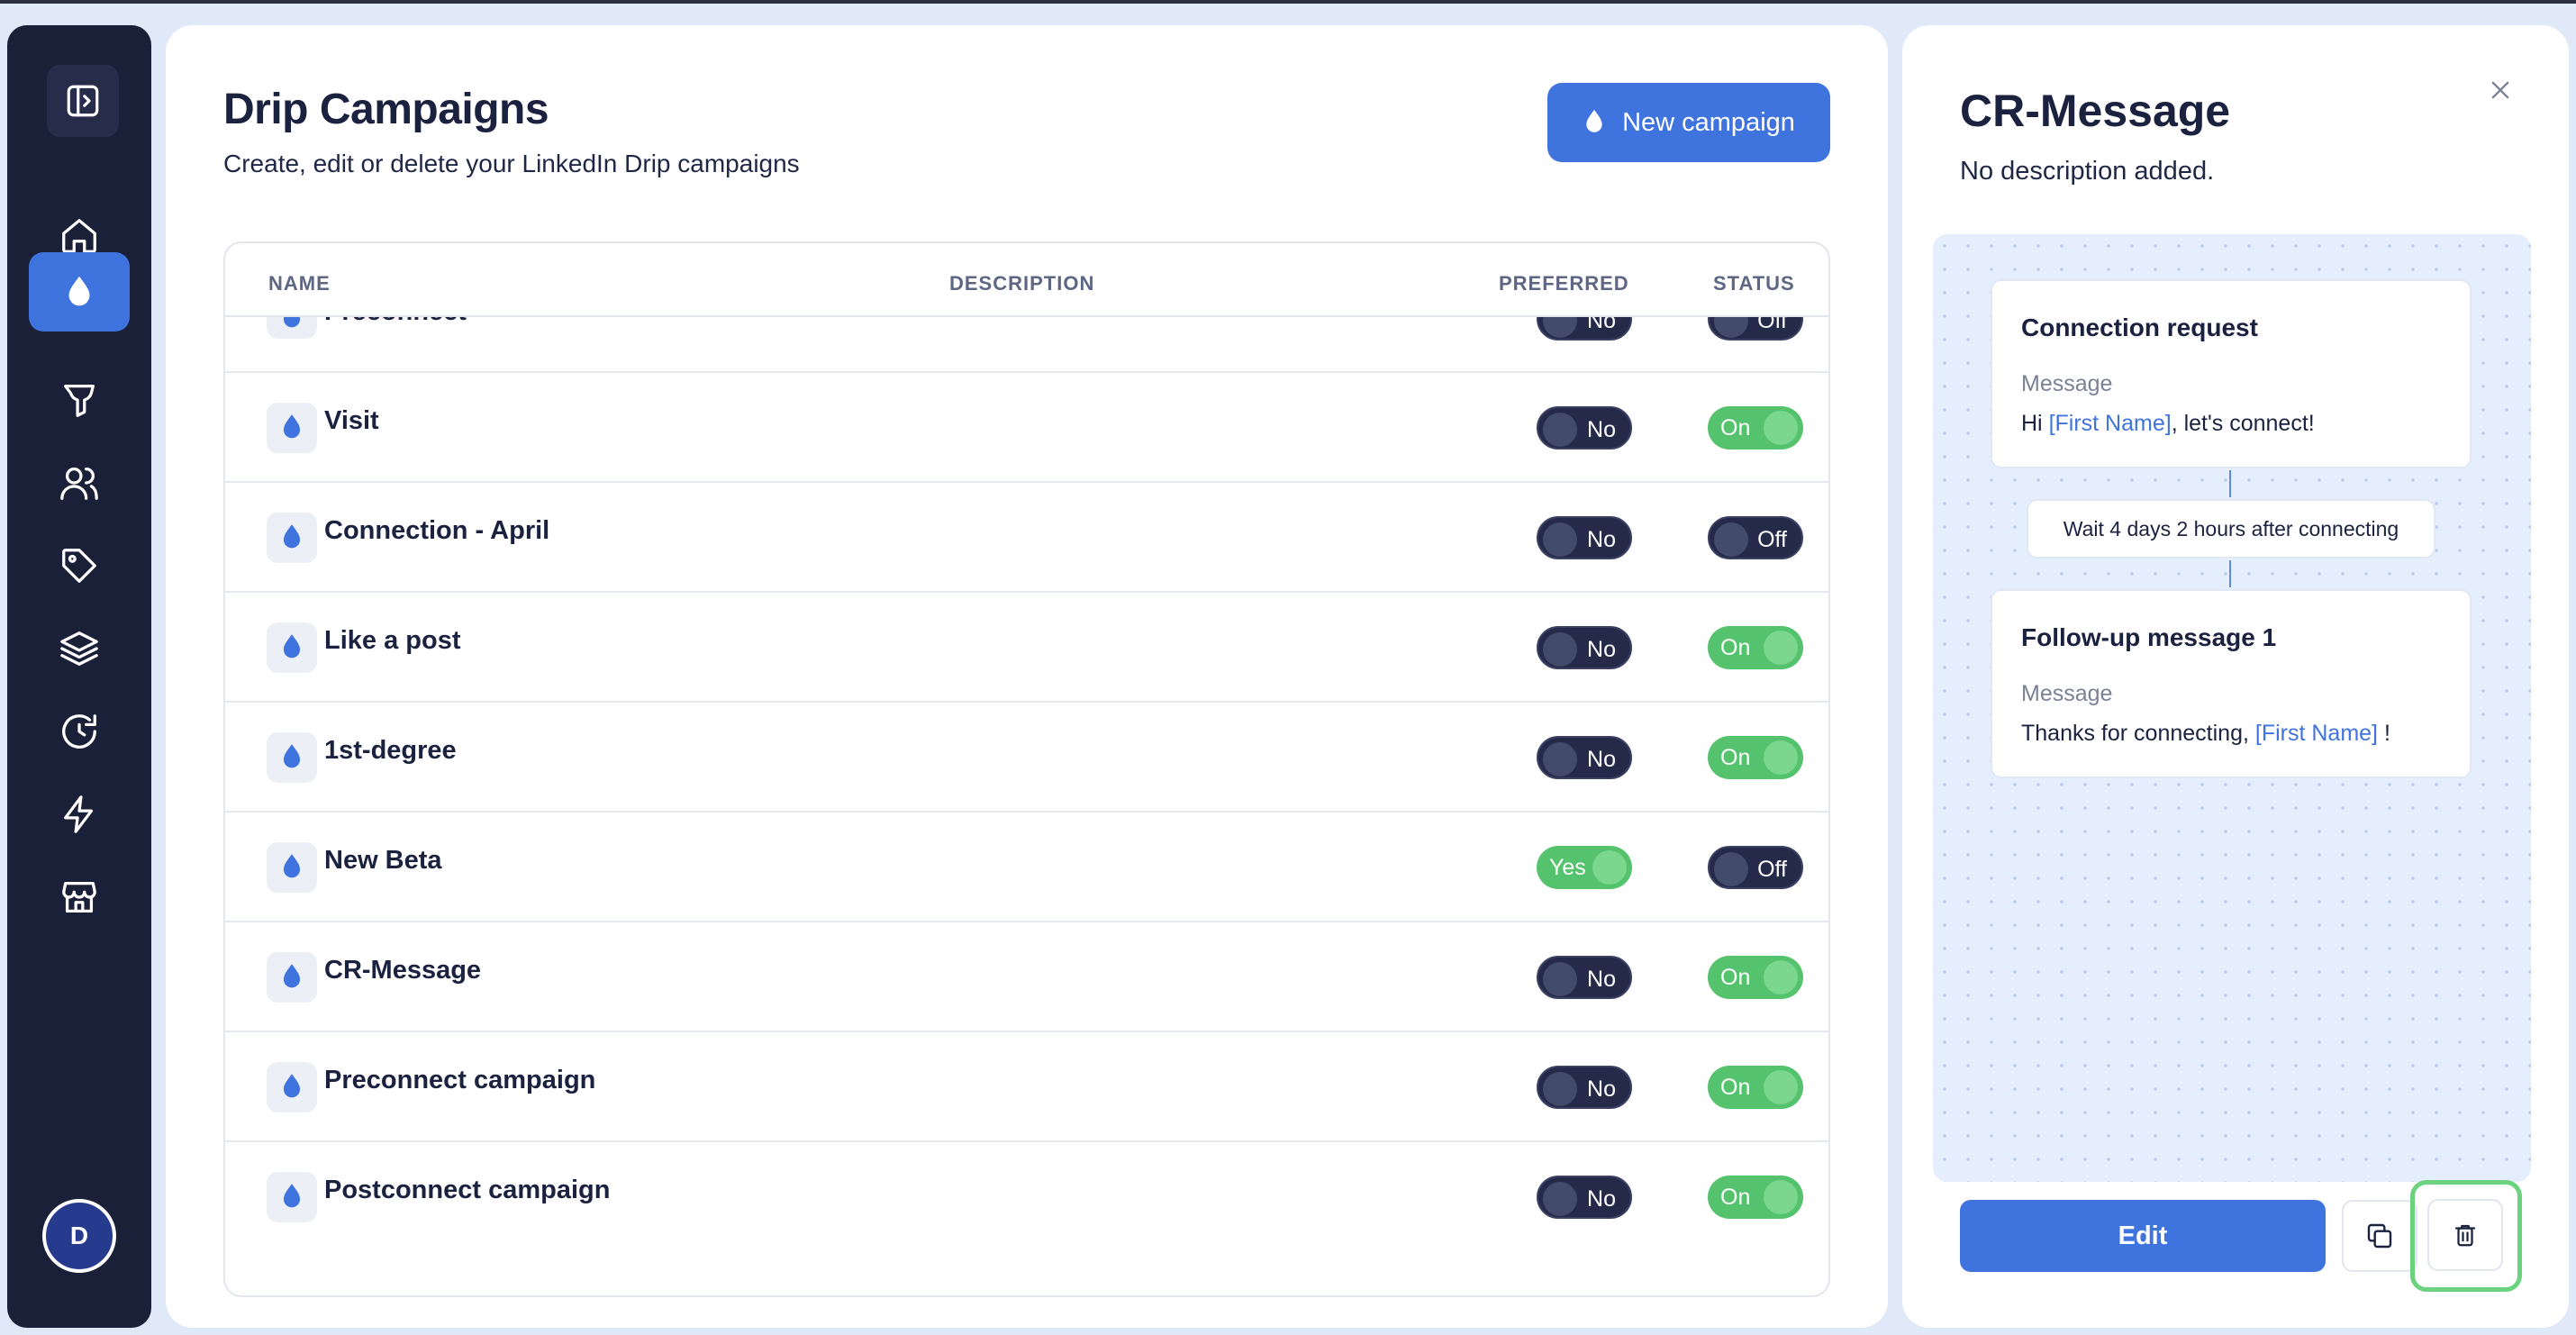 Image resolution: width=2576 pixels, height=1335 pixels. I want to click on message-text-part: Hi, so click(2035, 423).